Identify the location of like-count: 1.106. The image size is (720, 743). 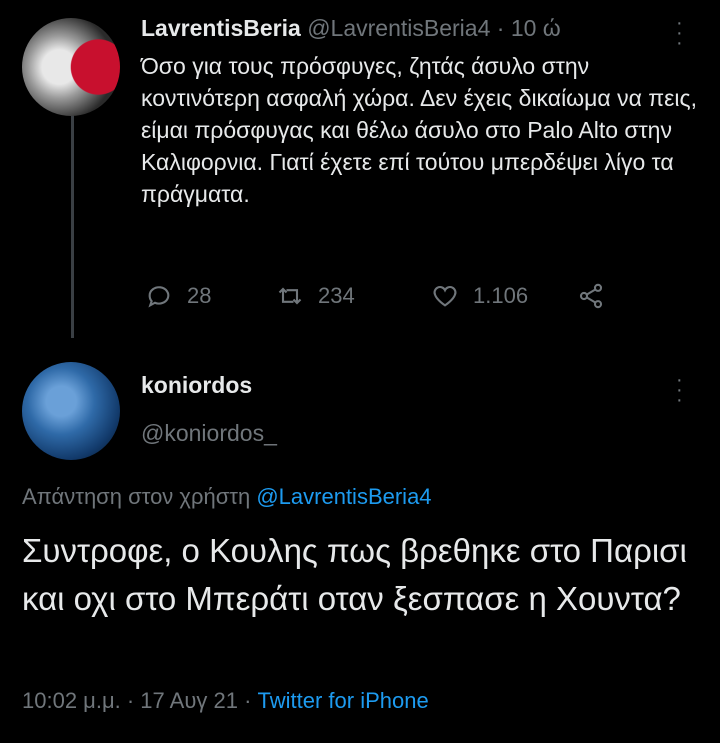
(501, 295).